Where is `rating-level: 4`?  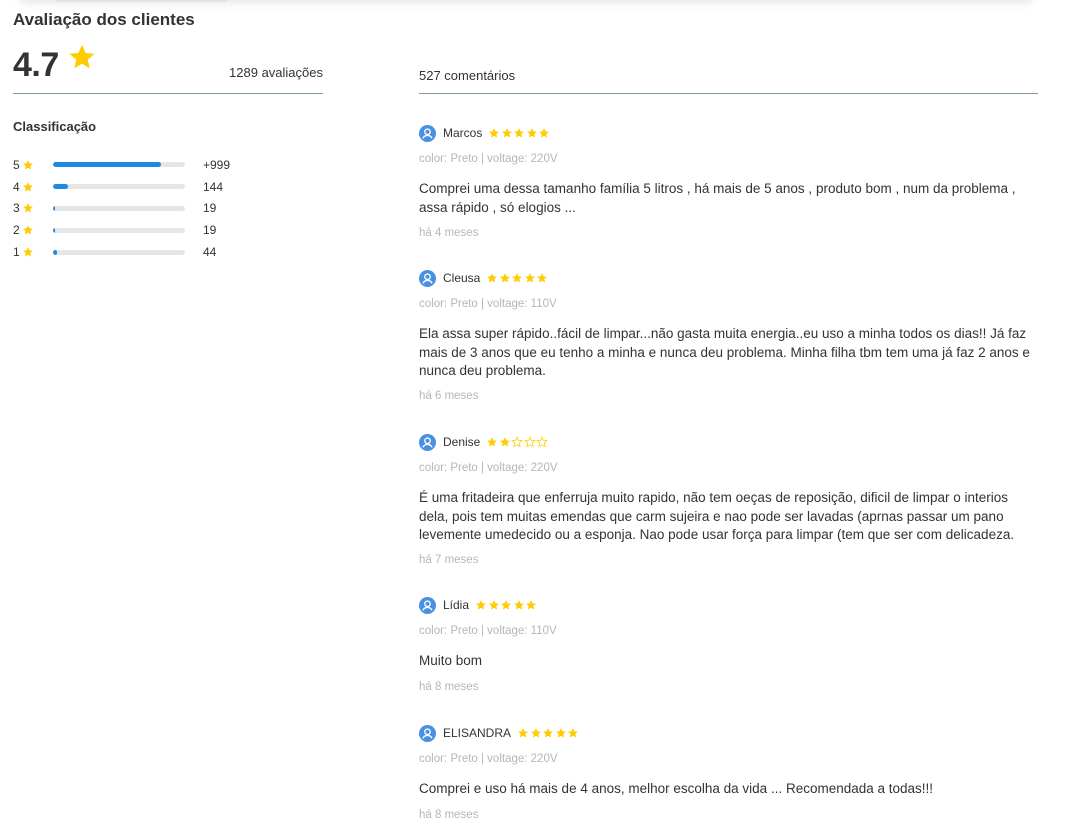
rating-level: 4 is located at coordinates (16, 186).